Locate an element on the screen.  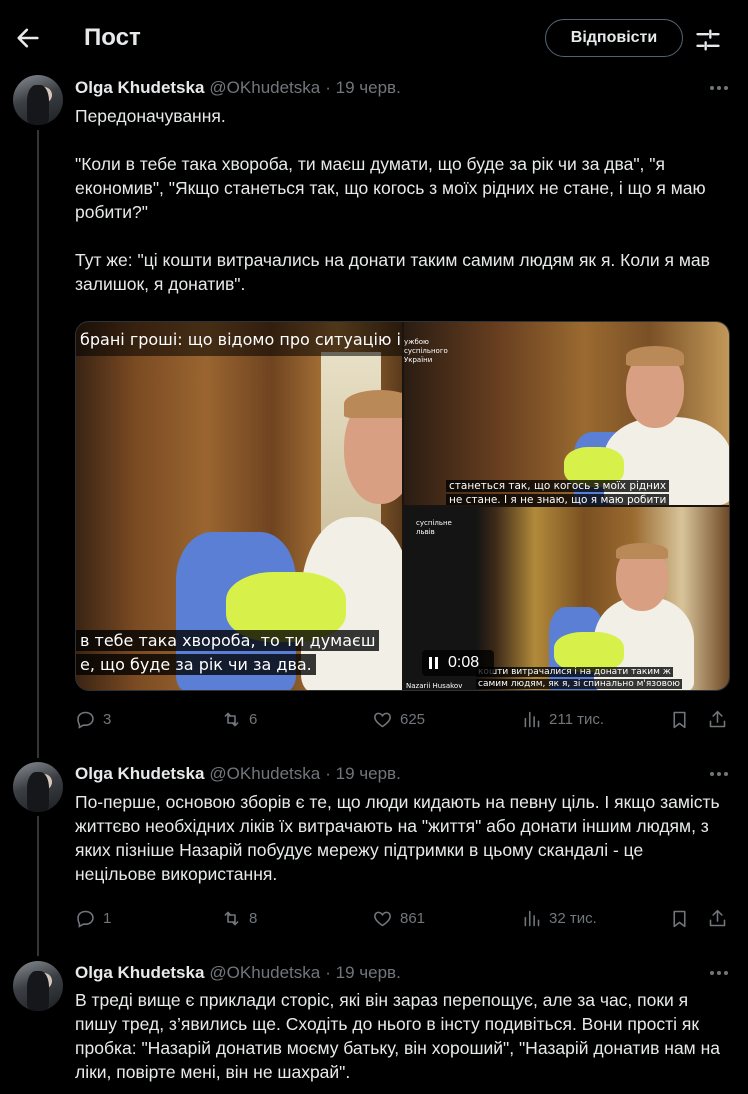
media-credit: Nazarii Husakov is located at coordinates (434, 686).